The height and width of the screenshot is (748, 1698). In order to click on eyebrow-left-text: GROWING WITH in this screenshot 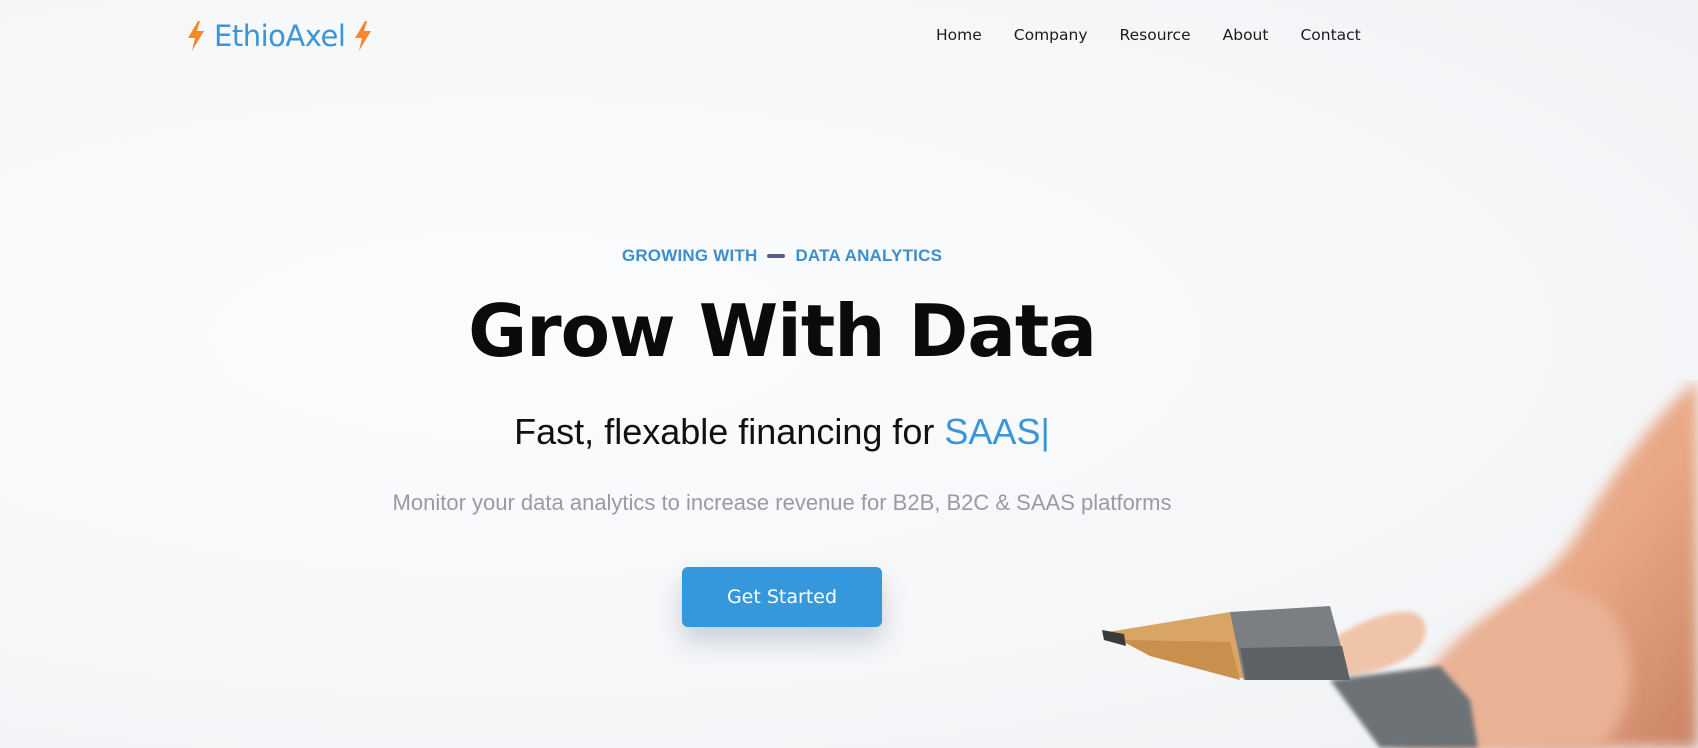, I will do `click(689, 255)`.